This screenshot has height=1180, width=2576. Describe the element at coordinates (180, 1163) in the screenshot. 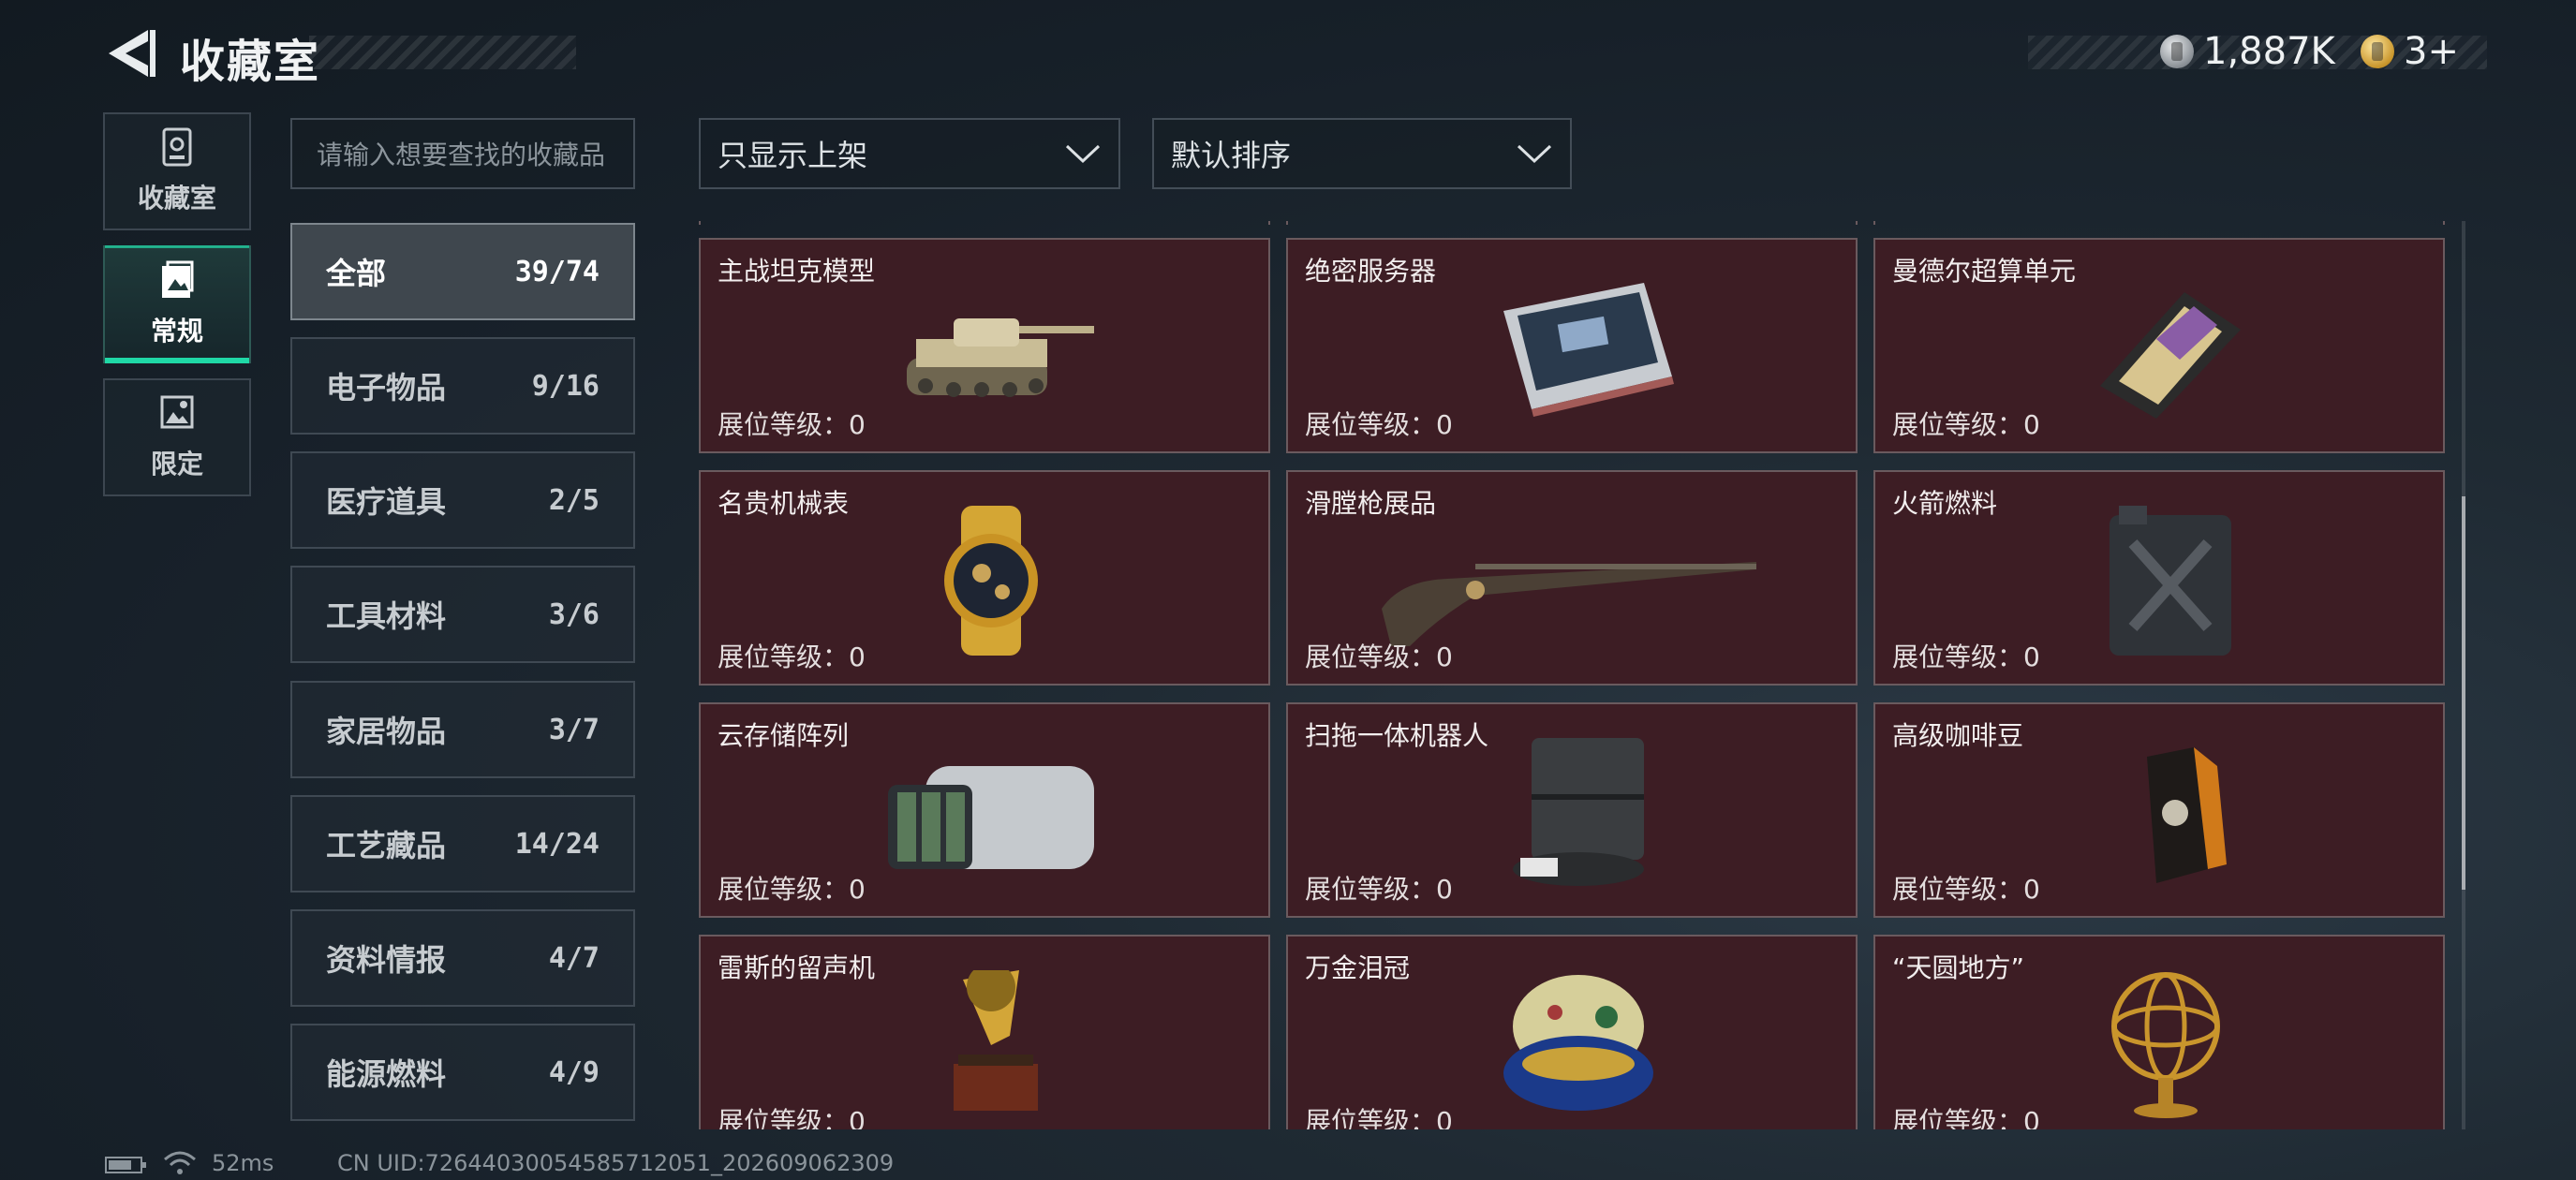

I see `wifi-icon` at that location.